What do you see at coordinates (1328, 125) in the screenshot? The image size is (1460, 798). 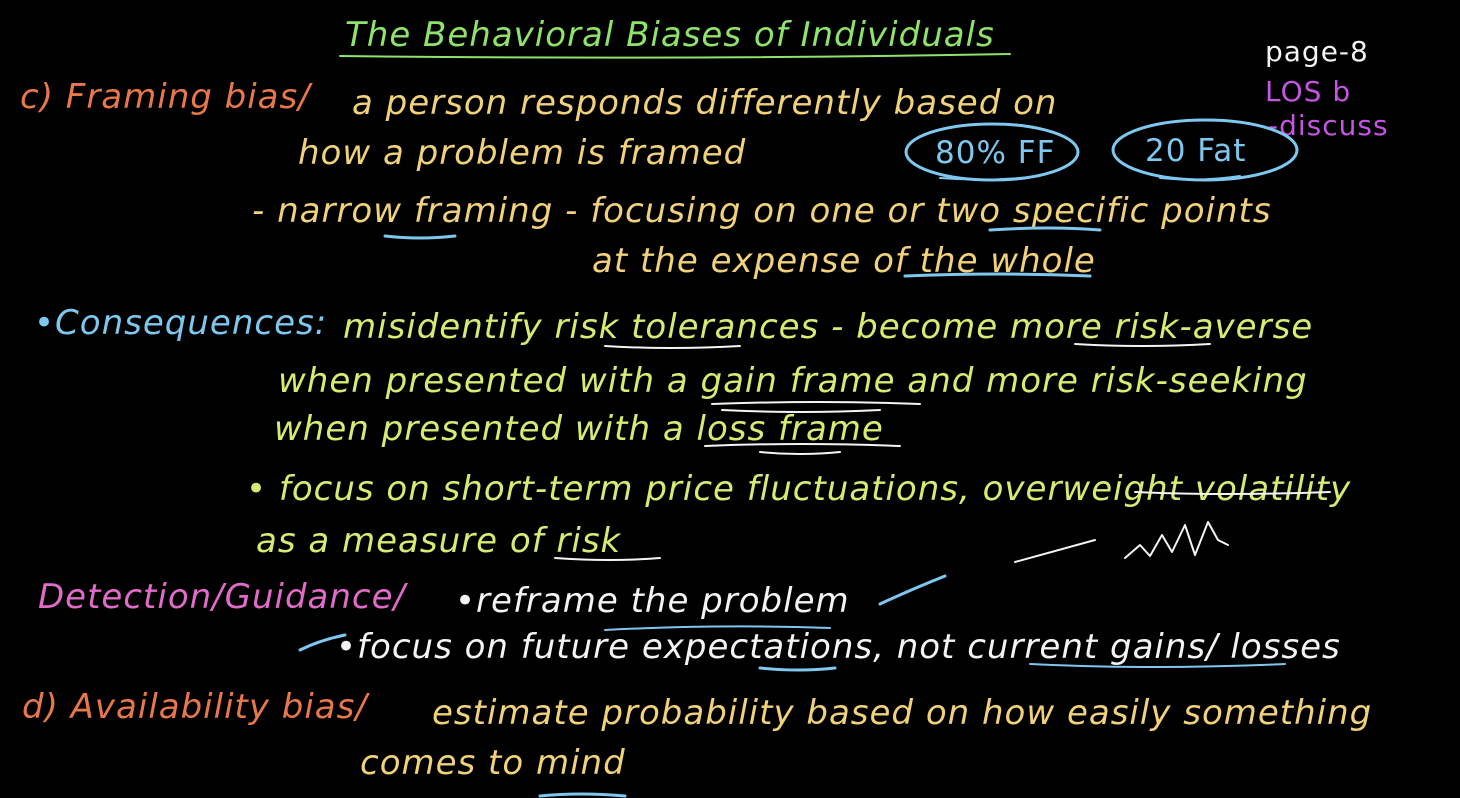 I see `discuss-note: -discuss` at bounding box center [1328, 125].